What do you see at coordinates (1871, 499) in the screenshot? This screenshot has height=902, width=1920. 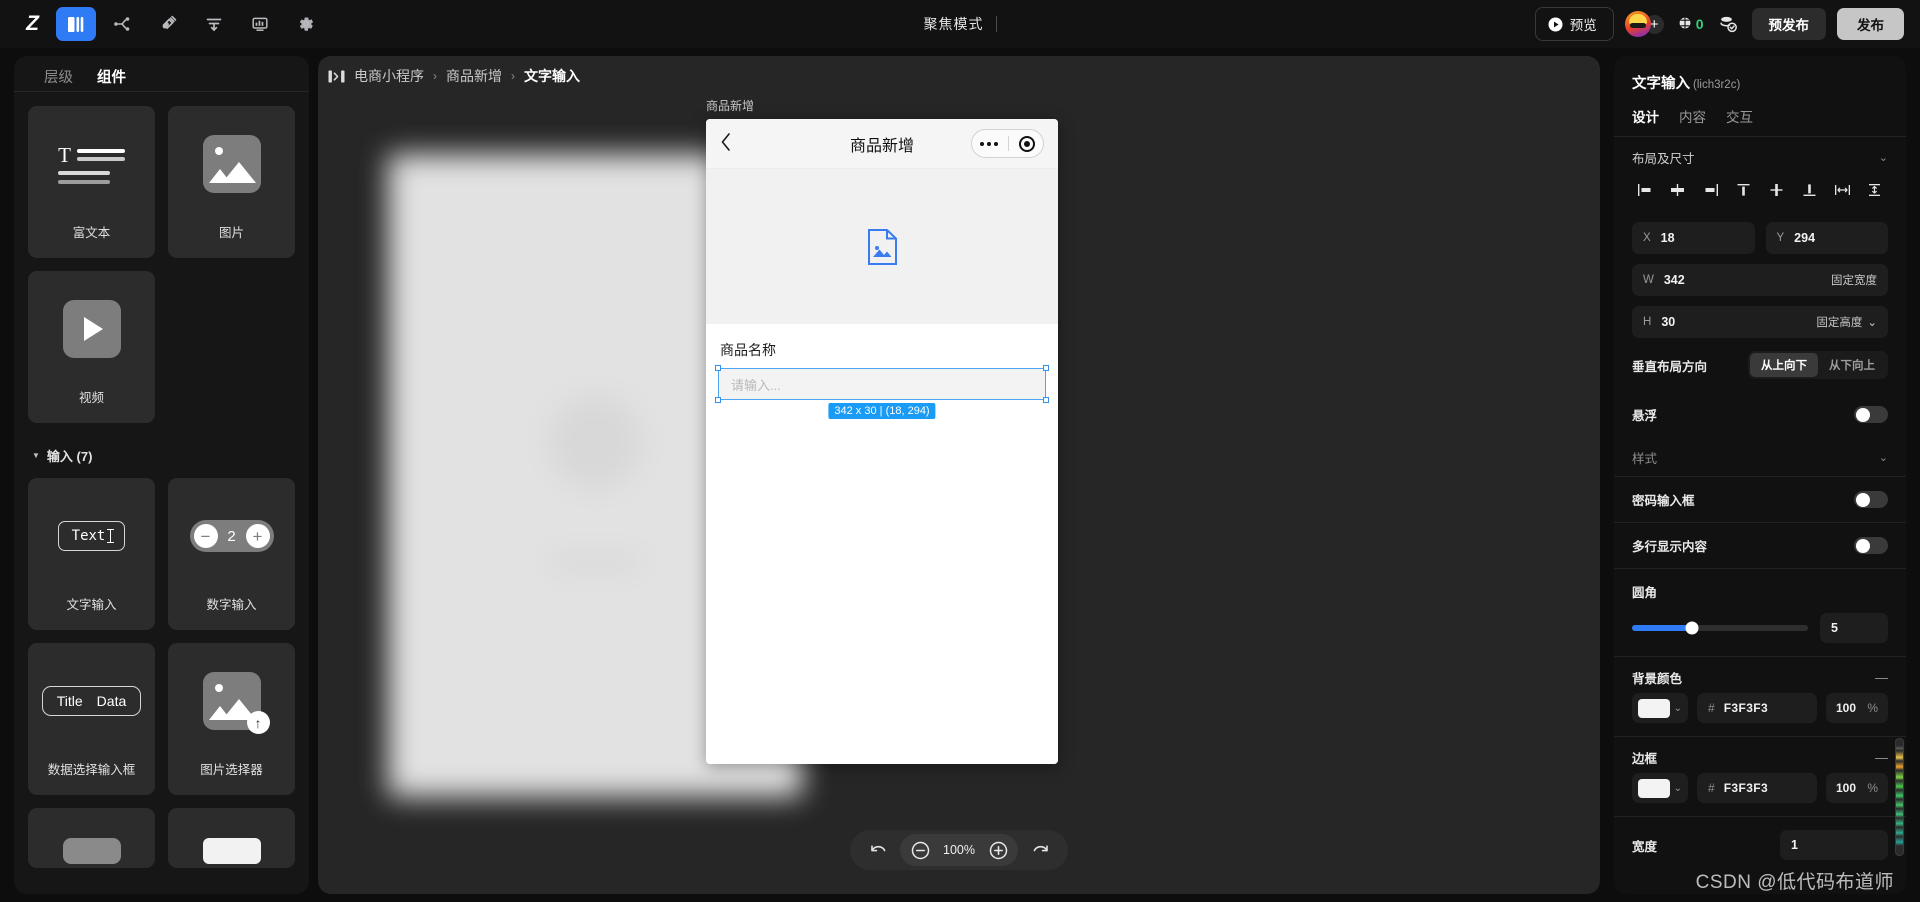 I see `password-input-toggle` at bounding box center [1871, 499].